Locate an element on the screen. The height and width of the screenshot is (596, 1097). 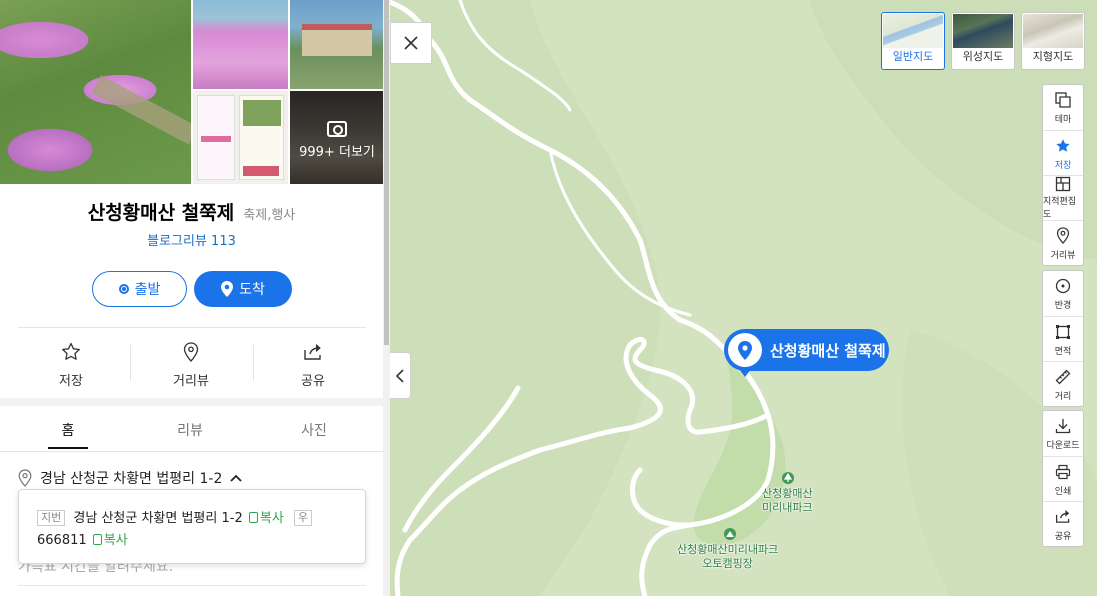
area-icon is located at coordinates (1063, 331).